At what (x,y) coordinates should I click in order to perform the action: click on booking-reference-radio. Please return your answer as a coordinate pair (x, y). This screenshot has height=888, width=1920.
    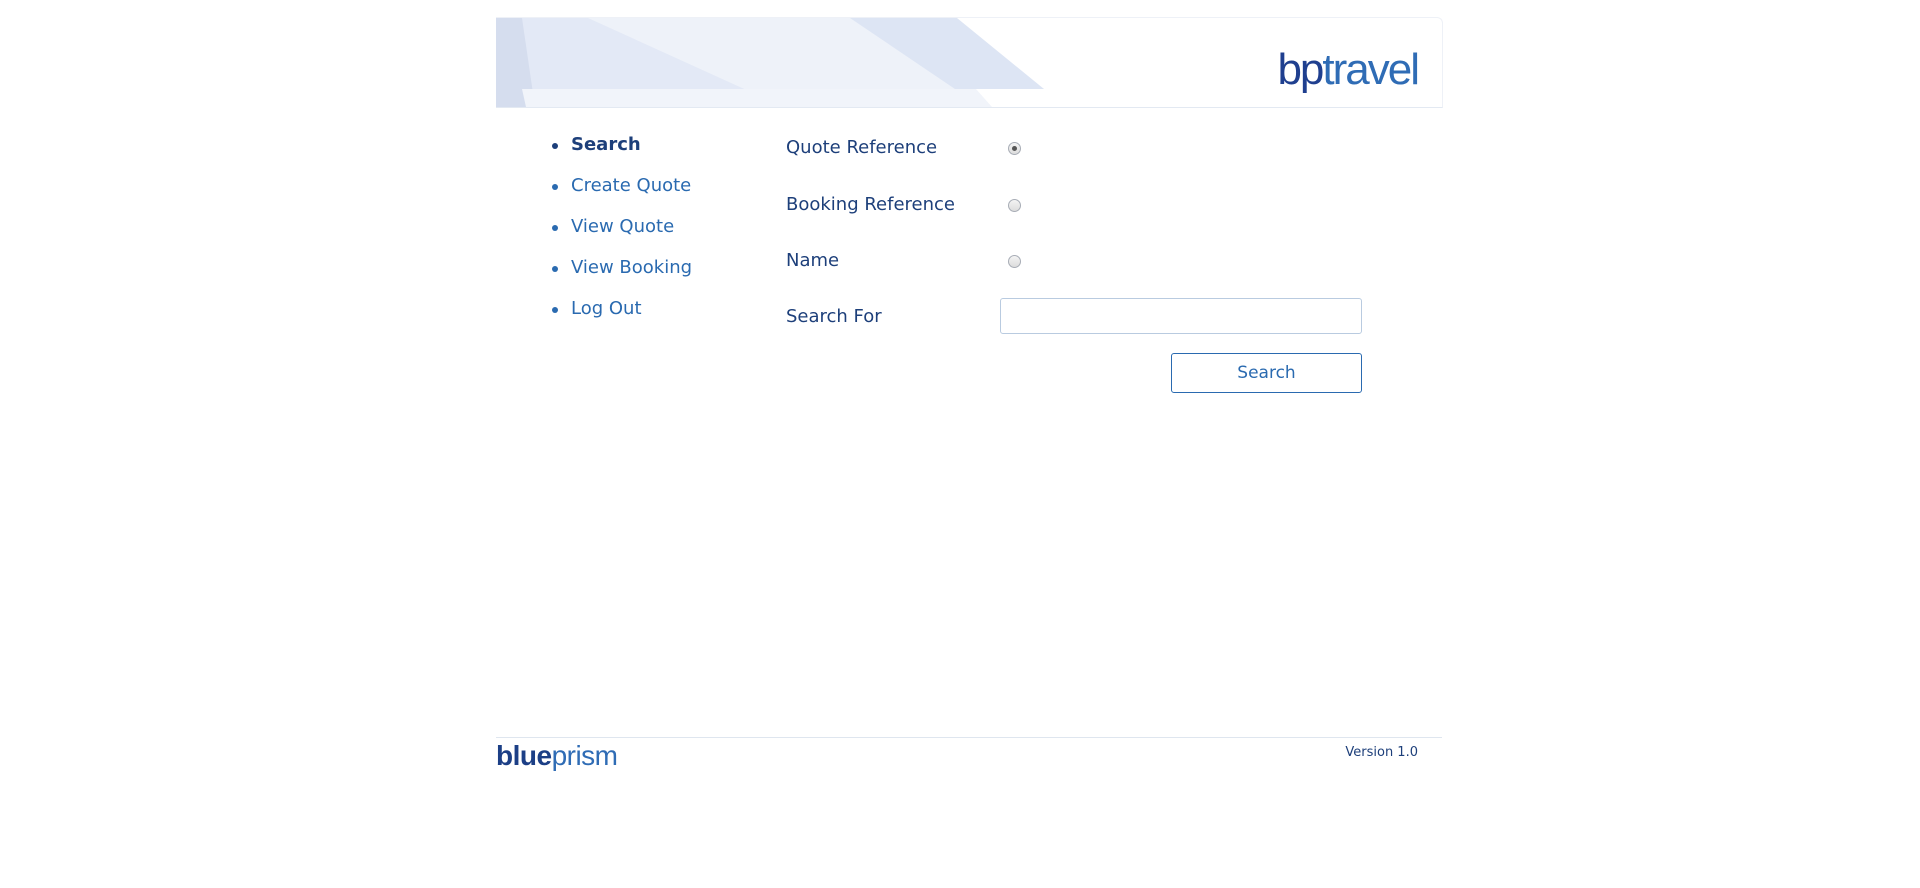
    Looking at the image, I should click on (1014, 205).